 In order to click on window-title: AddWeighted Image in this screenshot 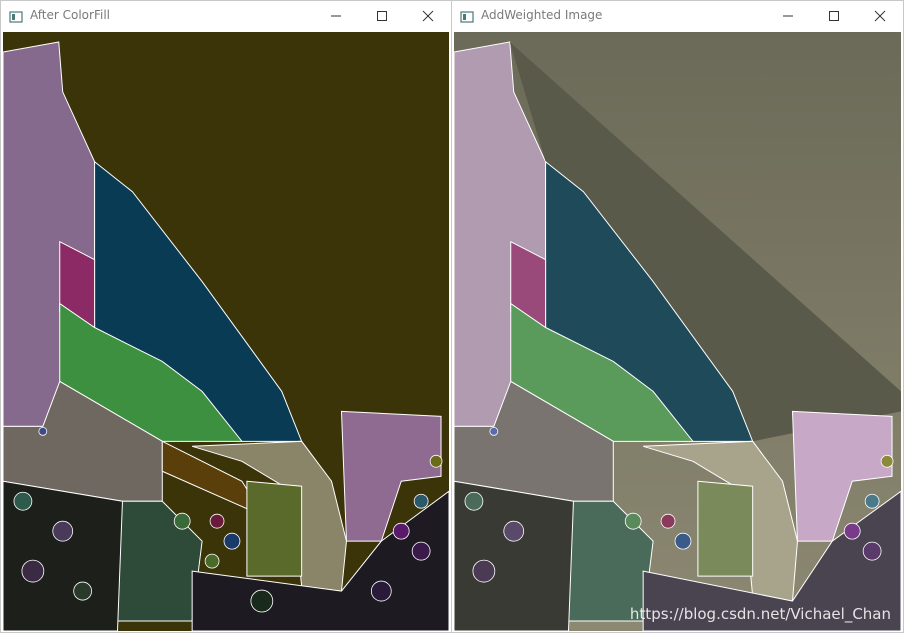, I will do `click(542, 15)`.